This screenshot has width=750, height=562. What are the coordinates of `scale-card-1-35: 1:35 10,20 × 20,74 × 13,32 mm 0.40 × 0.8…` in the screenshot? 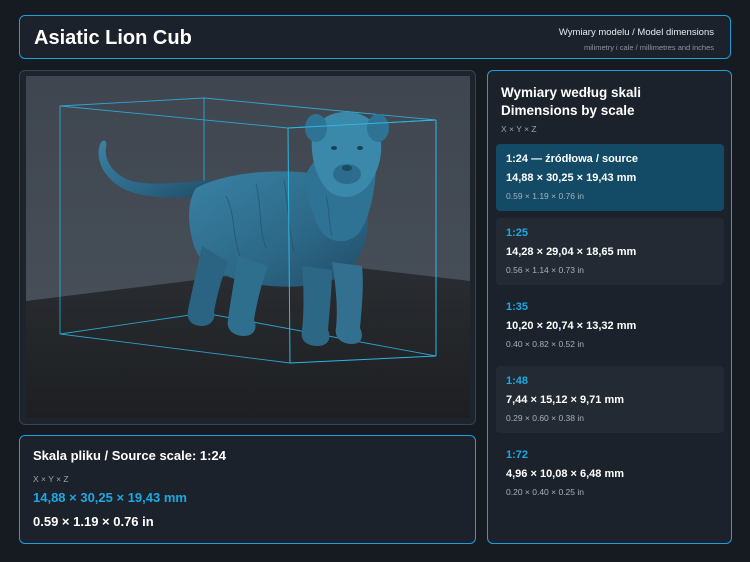 It's located at (610, 325).